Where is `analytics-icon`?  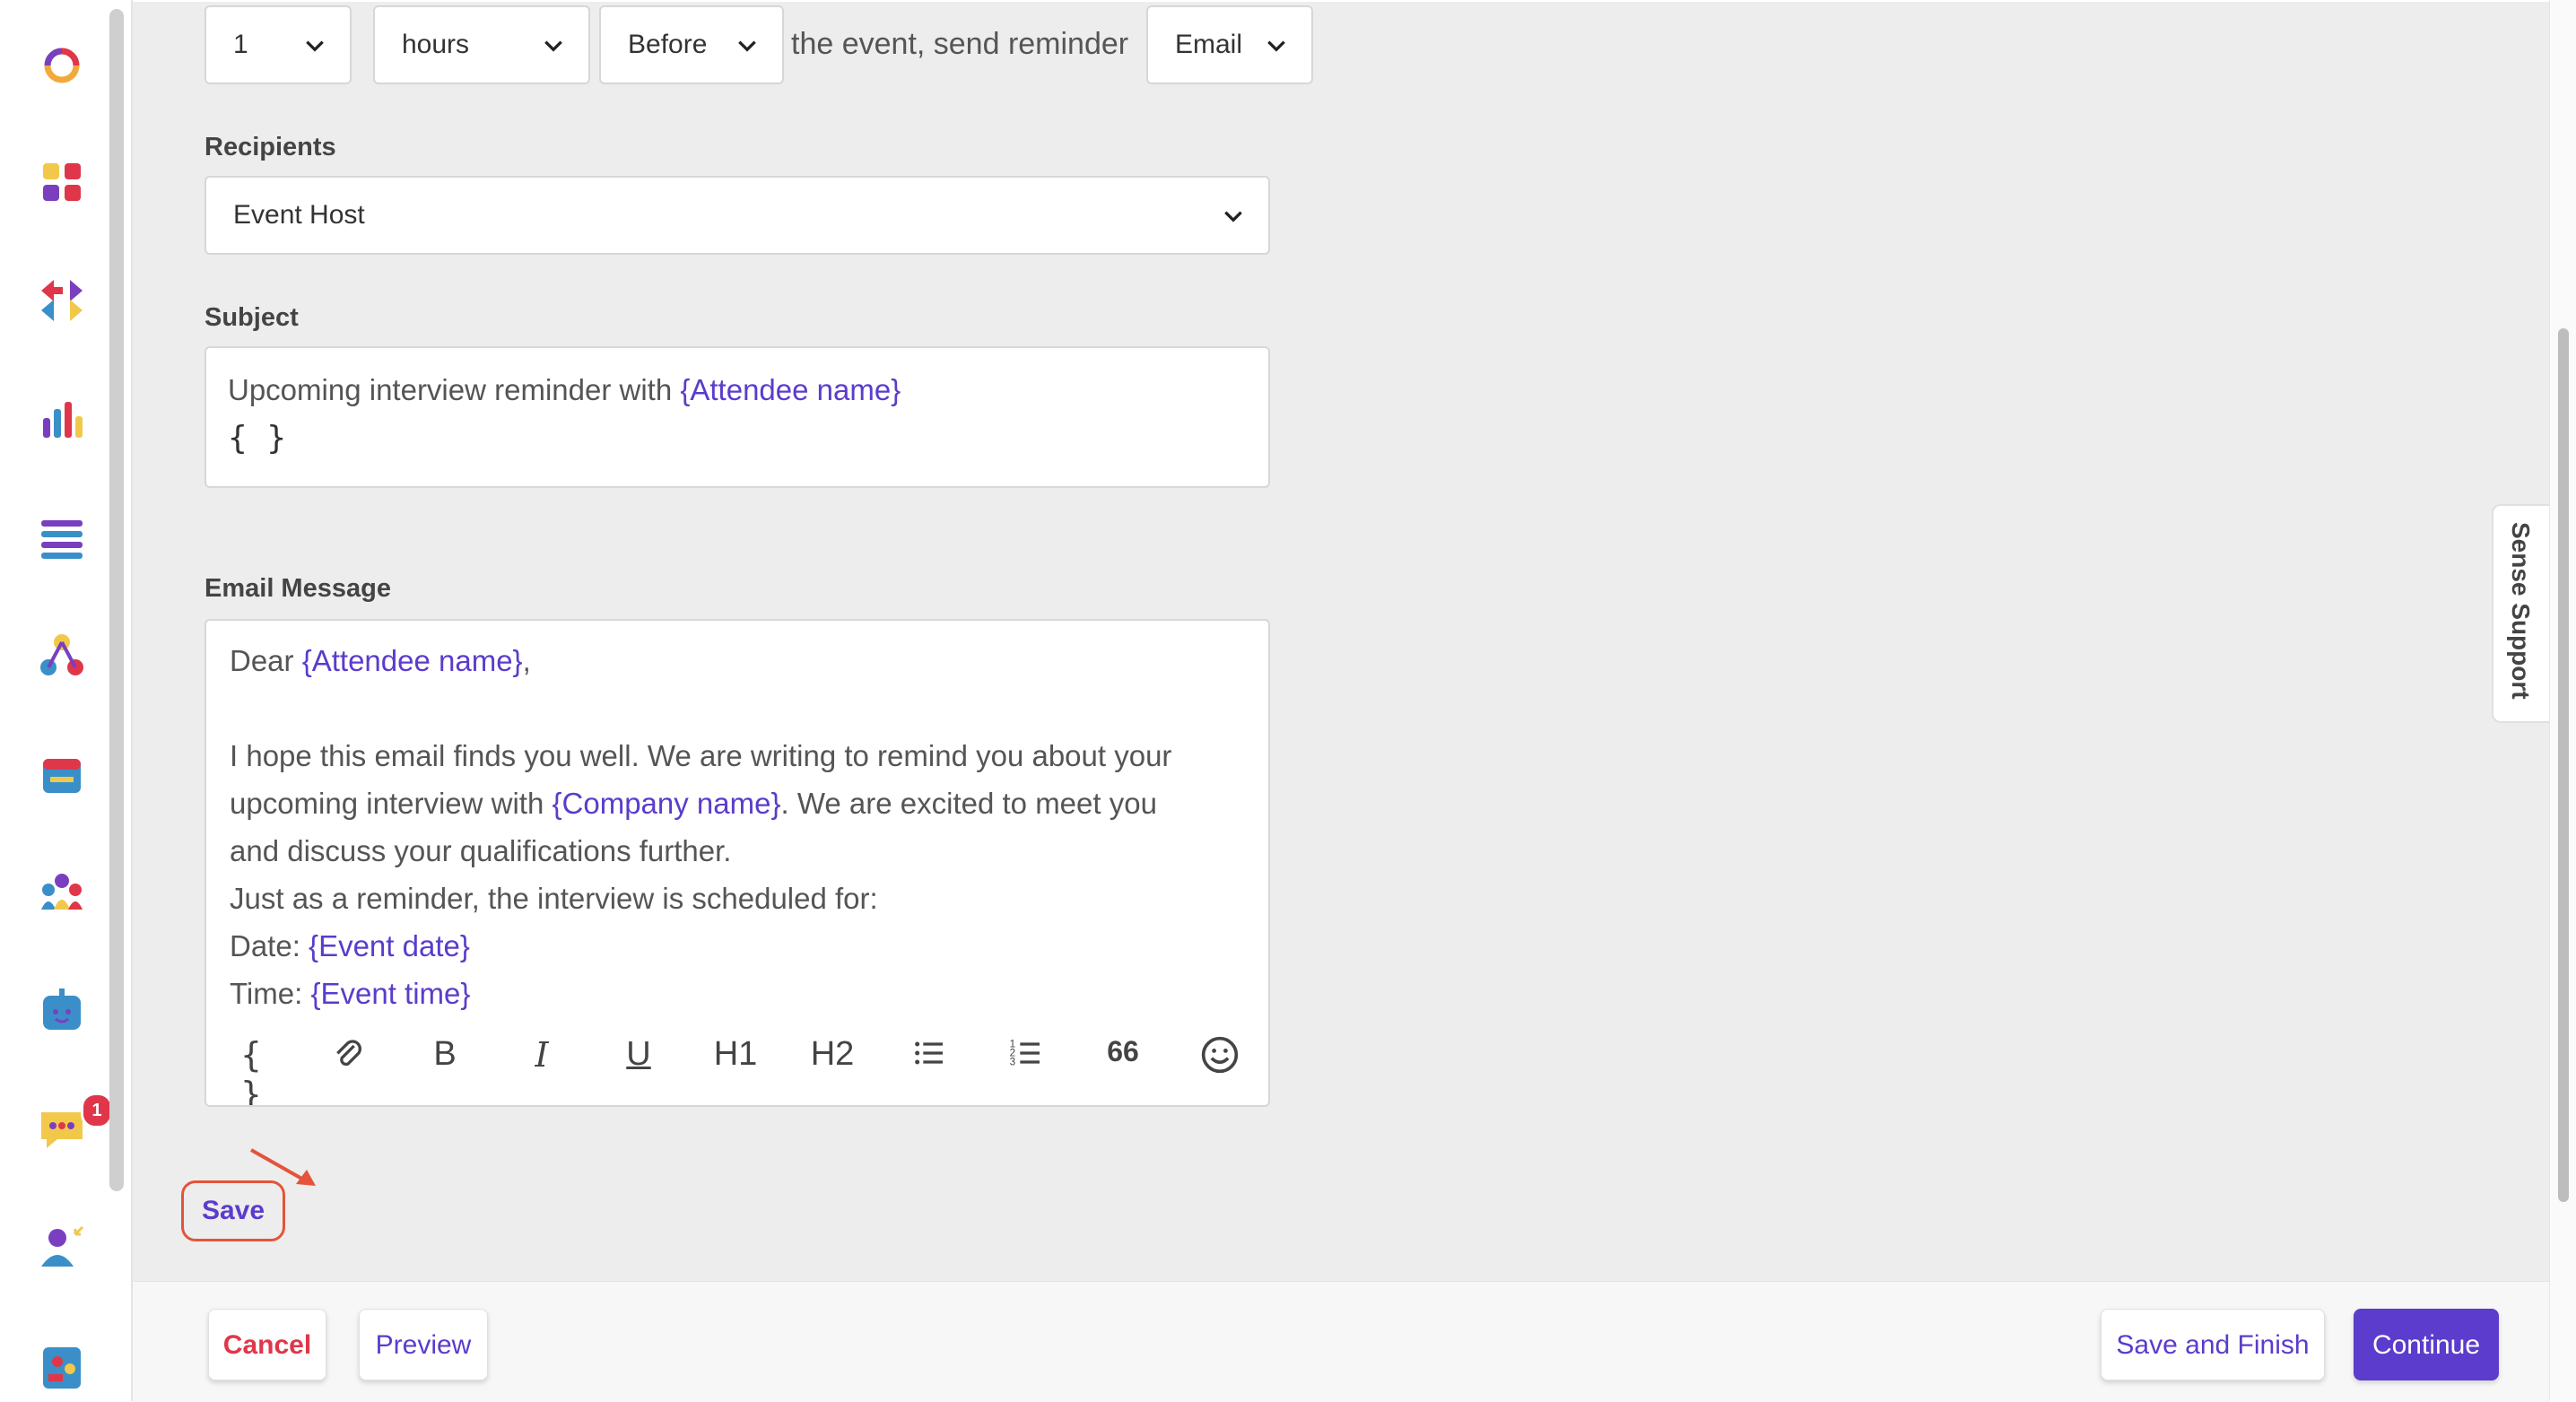
analytics-icon is located at coordinates (62, 419).